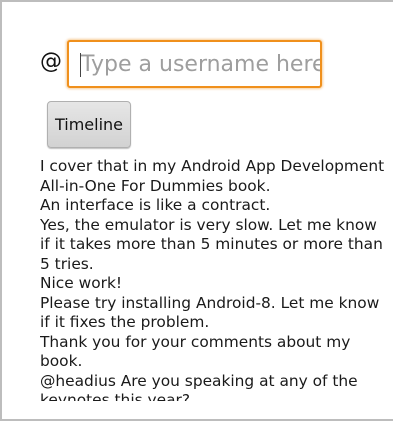 The height and width of the screenshot is (421, 393). Describe the element at coordinates (89, 124) in the screenshot. I see `timeline-button: Timeline` at that location.